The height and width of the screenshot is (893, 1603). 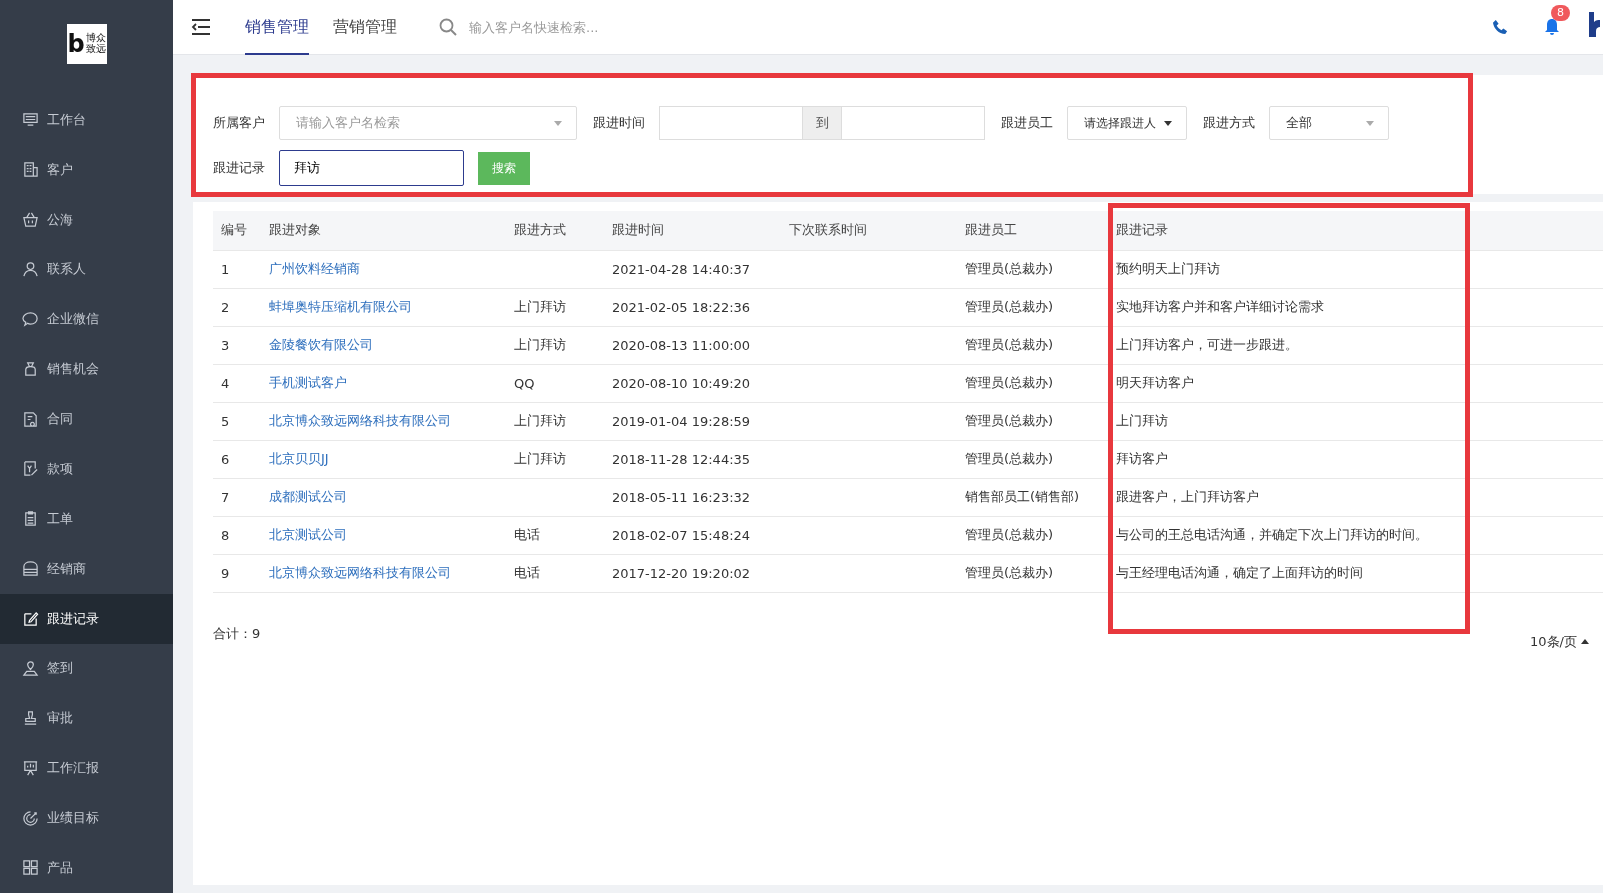 What do you see at coordinates (1142, 458) in the screenshot?
I see `table-cell: 拜访客户` at bounding box center [1142, 458].